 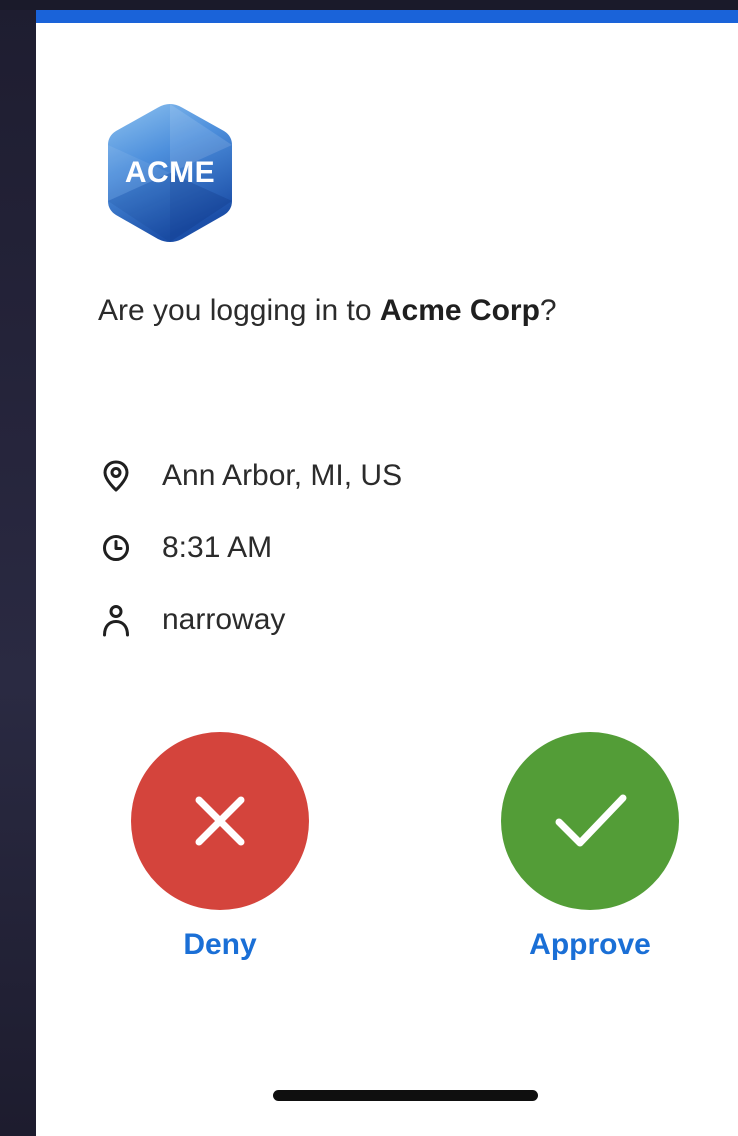 What do you see at coordinates (369, 5) in the screenshot?
I see `background-top` at bounding box center [369, 5].